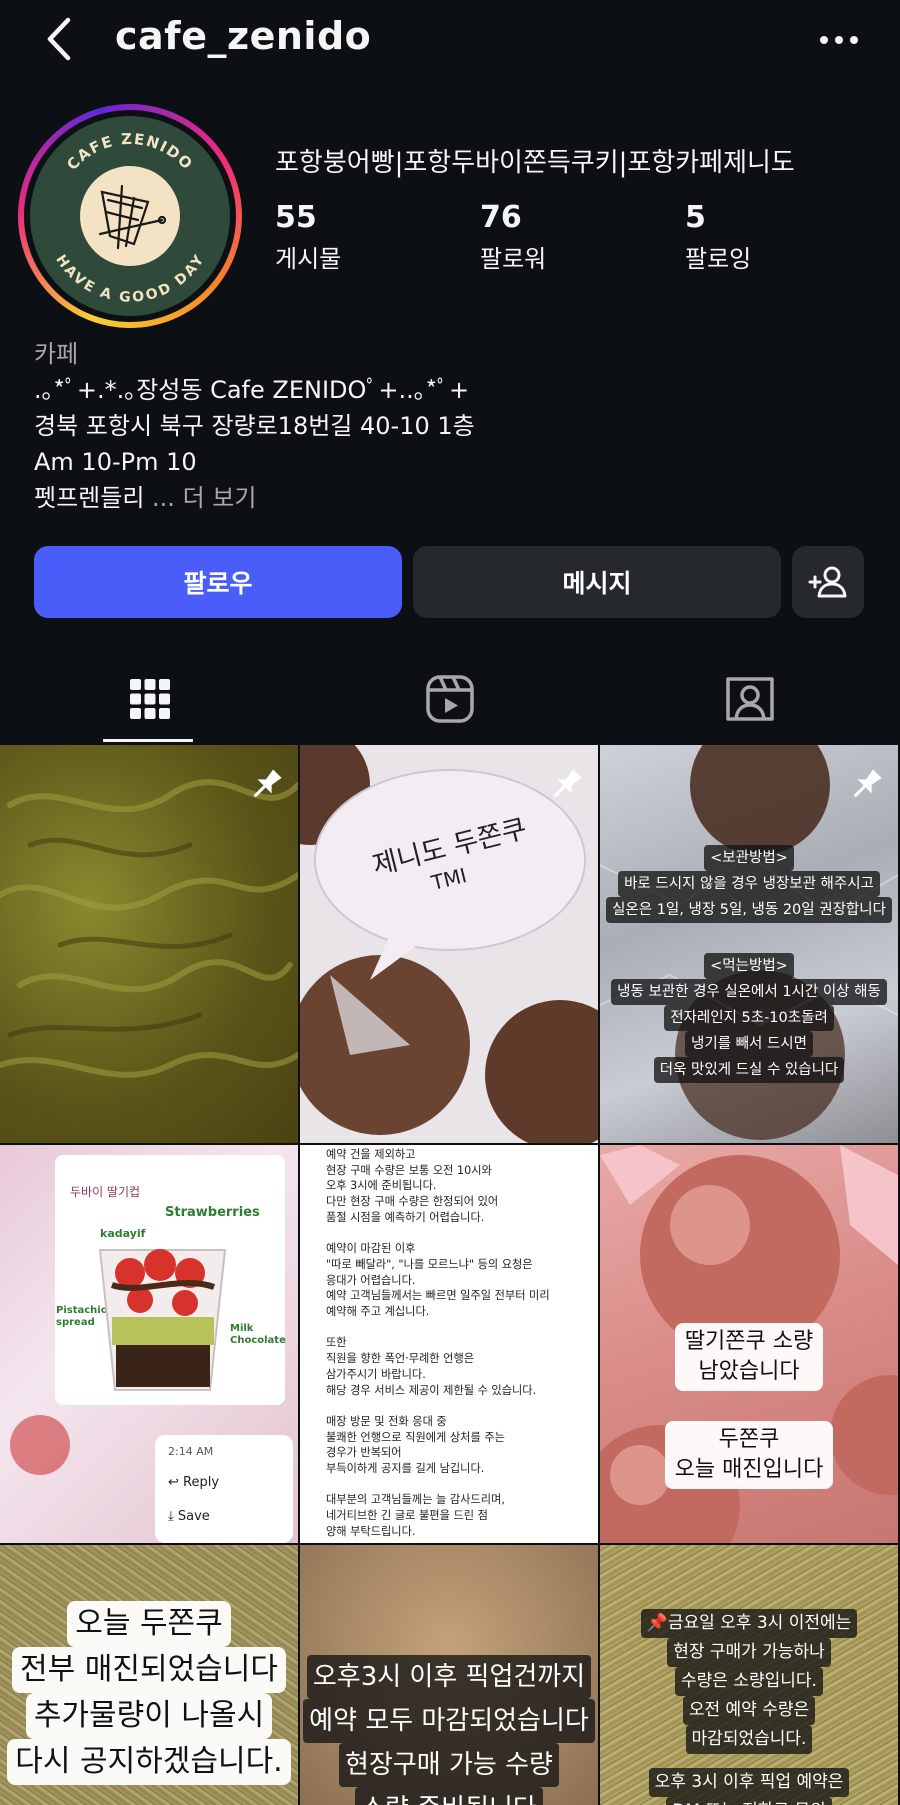 Image resolution: width=900 pixels, height=1805 pixels. Describe the element at coordinates (378, 1312) in the screenshot. I see `post-caption: 예약해 주고 계십니다.` at that location.